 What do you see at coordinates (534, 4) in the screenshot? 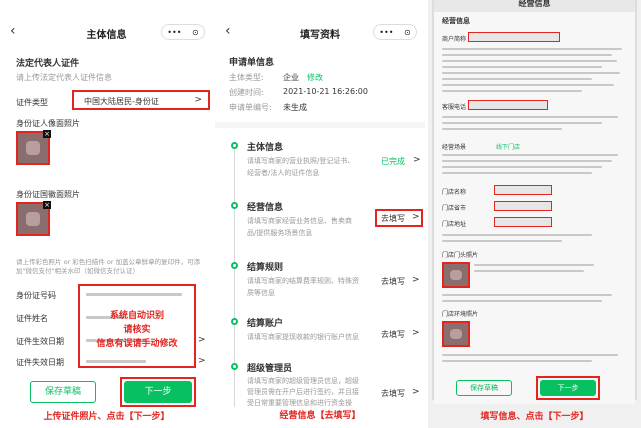
I see `page-title: 经营信息` at bounding box center [534, 4].